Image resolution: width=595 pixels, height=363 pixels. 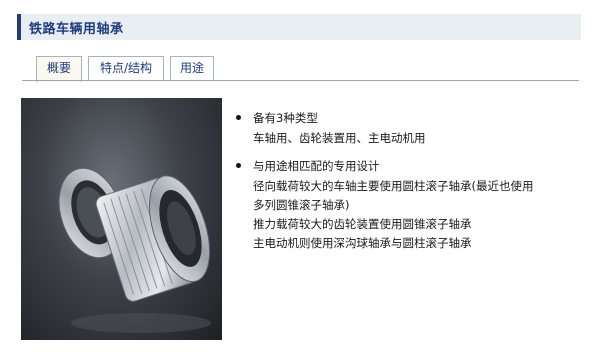 I want to click on feature-line: 径向载荷较大的车轴主要使用圆柱滚子轴承(最近也使用, so click(x=393, y=186).